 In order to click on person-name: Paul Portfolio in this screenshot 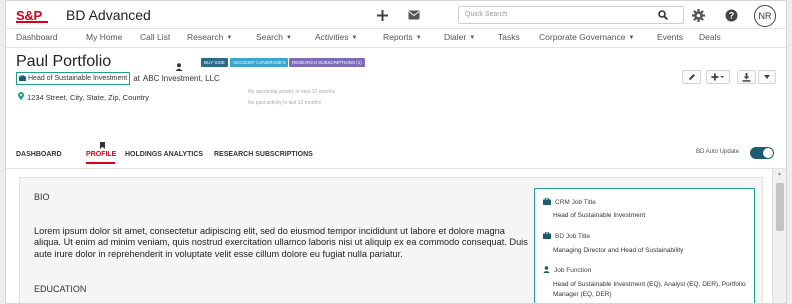, I will do `click(64, 61)`.